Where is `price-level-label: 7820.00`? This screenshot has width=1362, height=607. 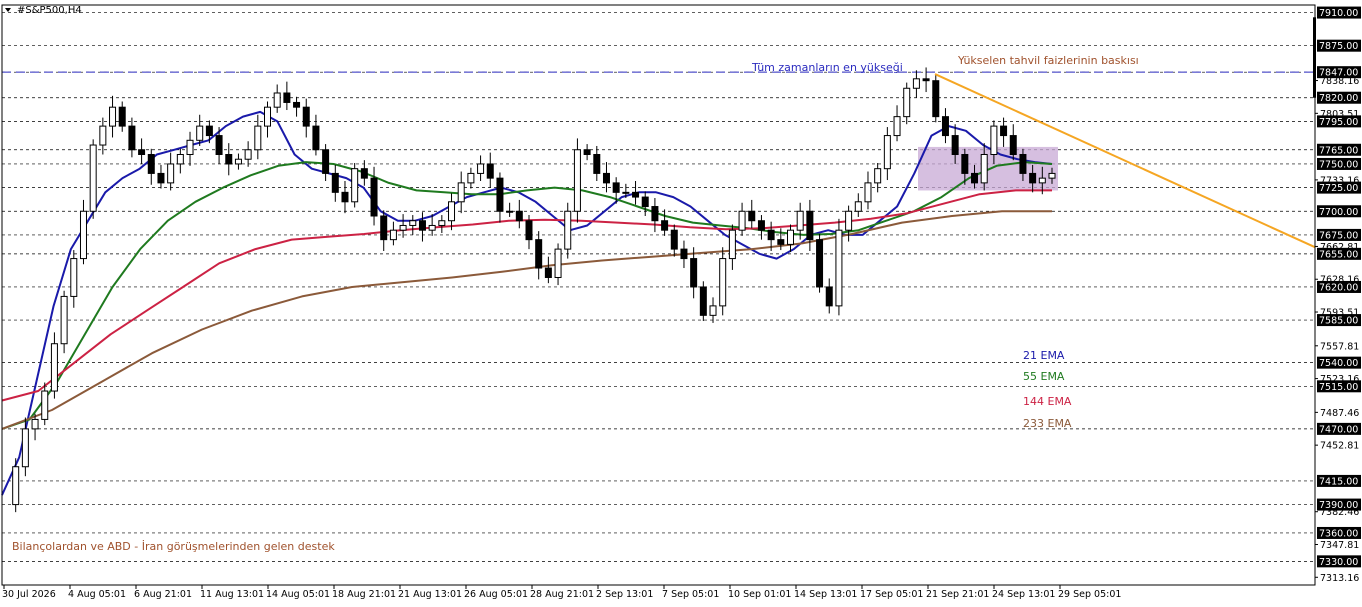 price-level-label: 7820.00 is located at coordinates (1338, 98).